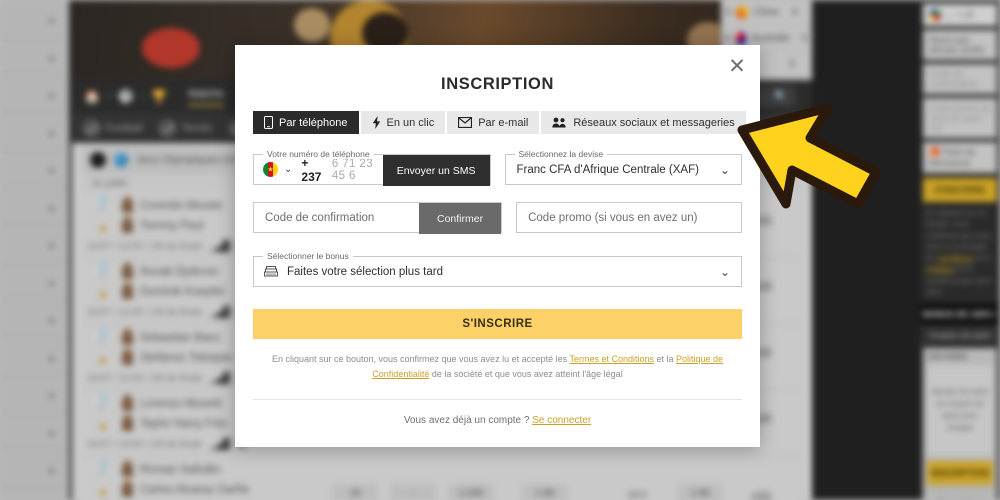 The image size is (1000, 500). What do you see at coordinates (947, 356) in the screenshot?
I see `bet-slip-title: VOS PARIS` at bounding box center [947, 356].